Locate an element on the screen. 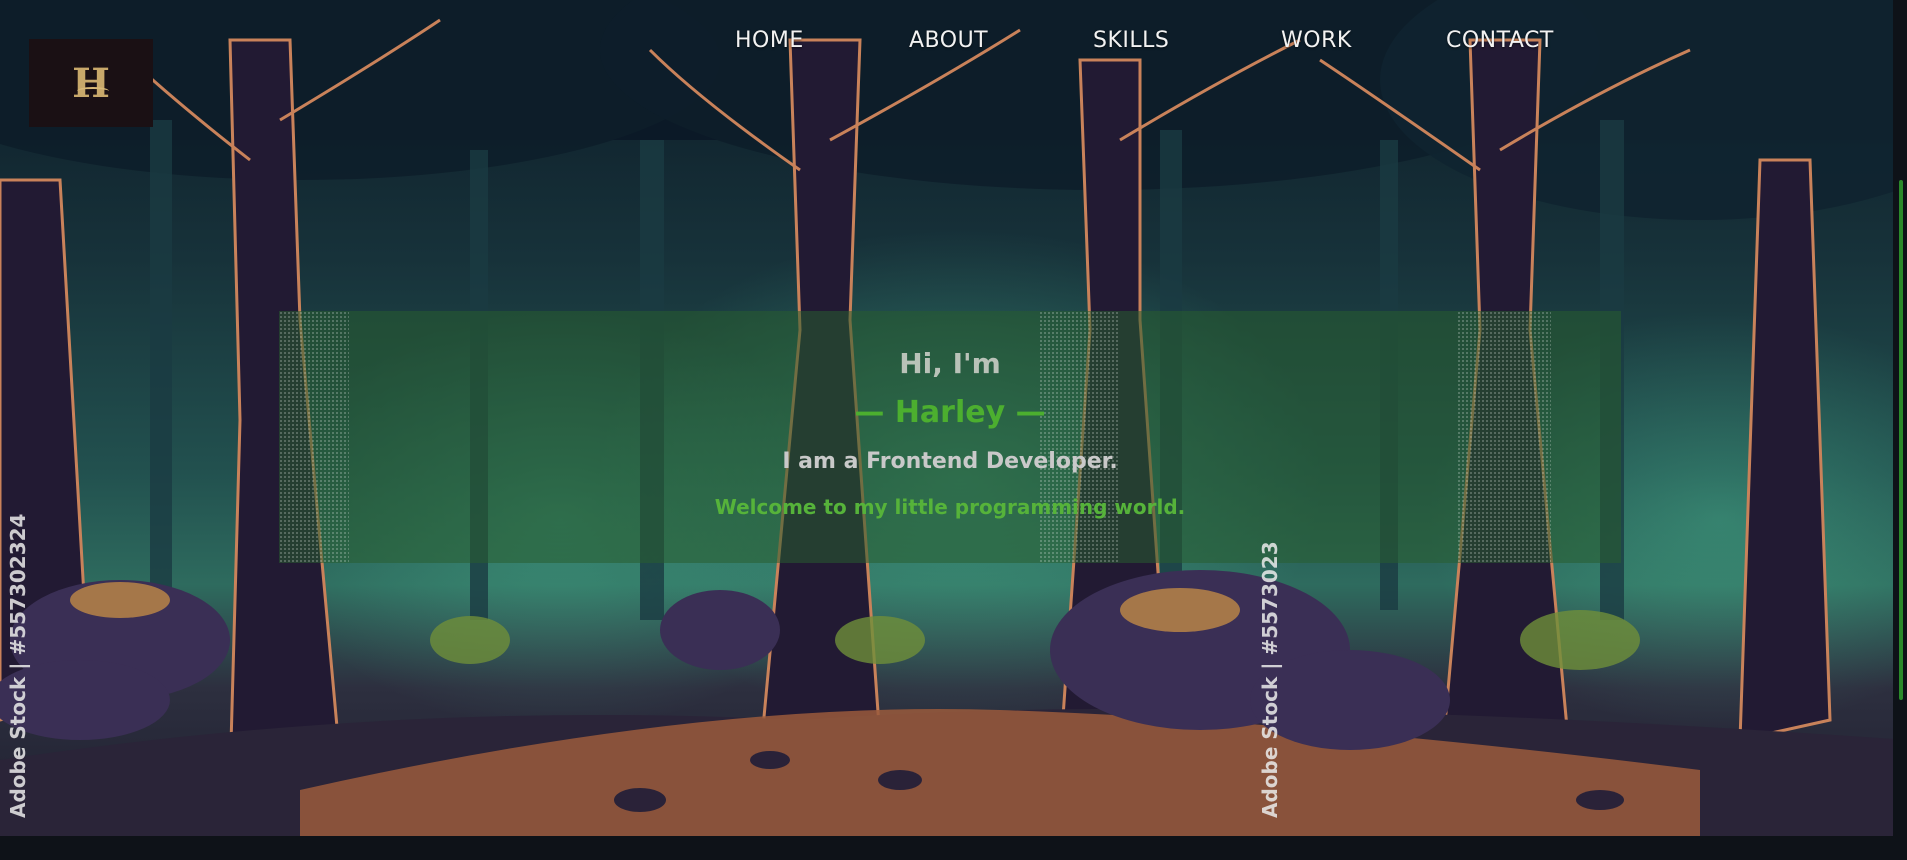  hero-welcome: Welcome to my little programming world. is located at coordinates (950, 507).